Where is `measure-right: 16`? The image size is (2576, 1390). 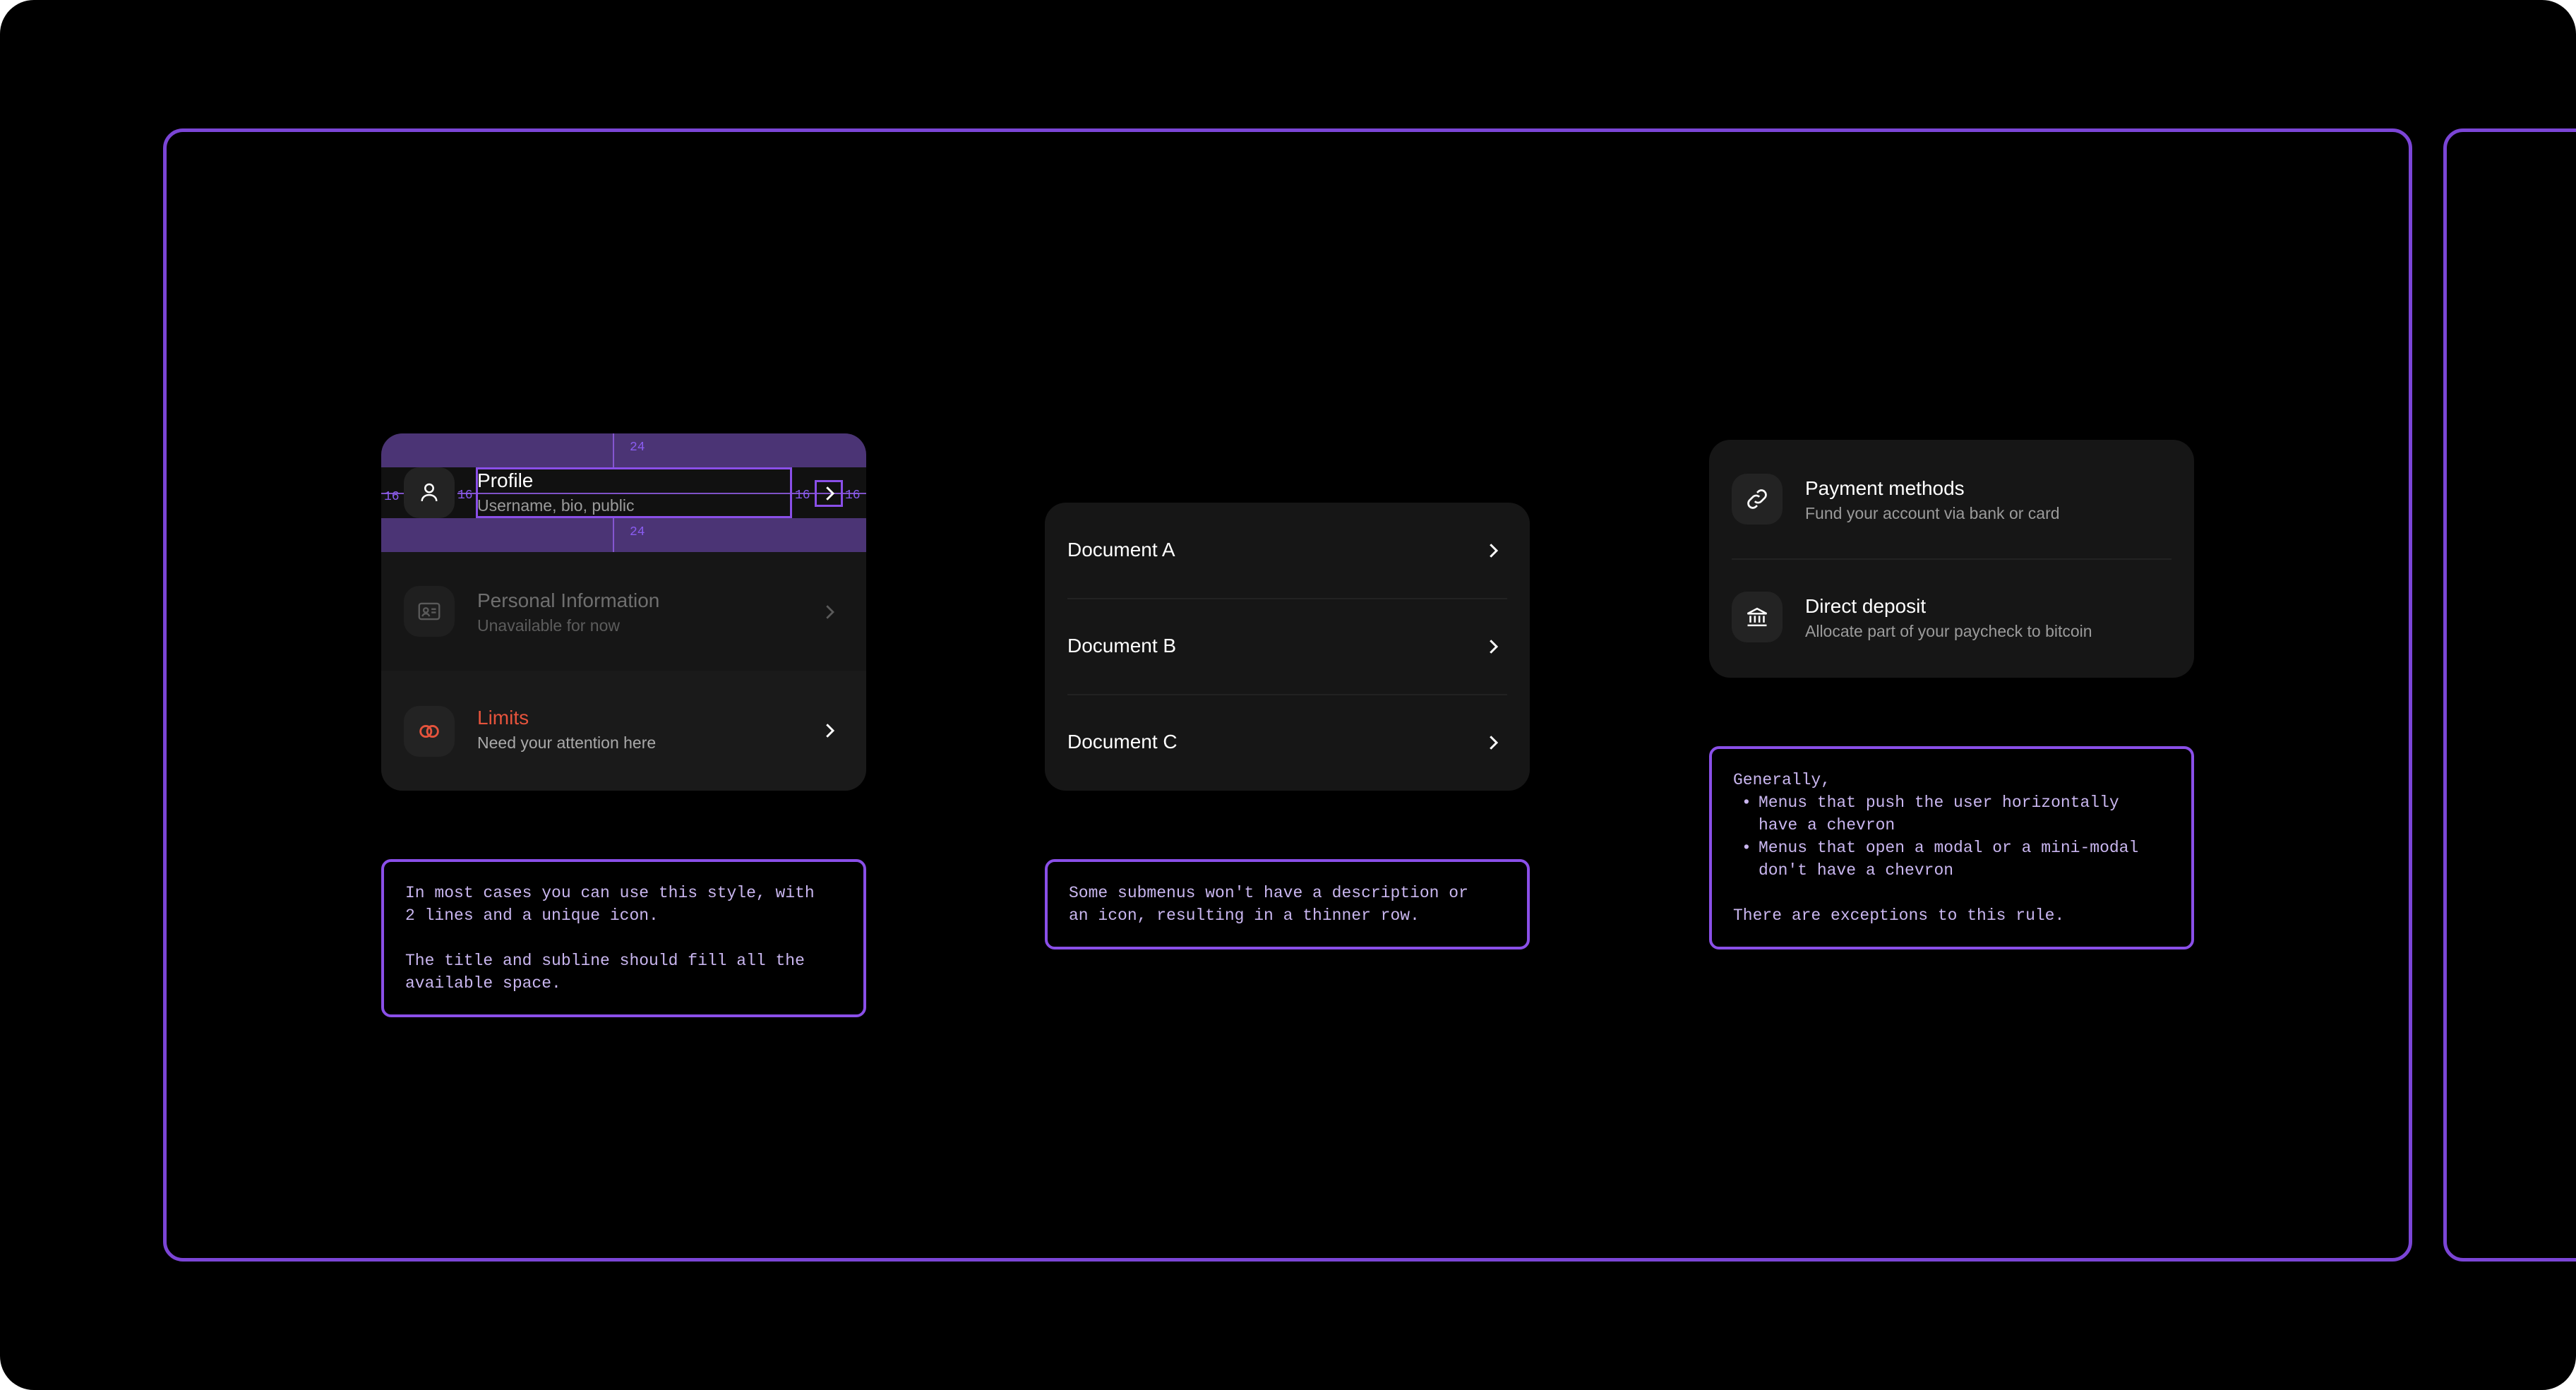 measure-right: 16 is located at coordinates (853, 496).